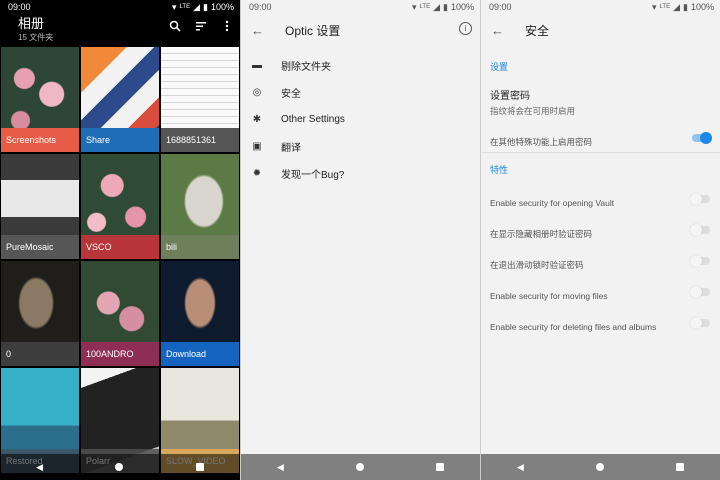  What do you see at coordinates (200, 247) in the screenshot?
I see `album-label: bili` at bounding box center [200, 247].